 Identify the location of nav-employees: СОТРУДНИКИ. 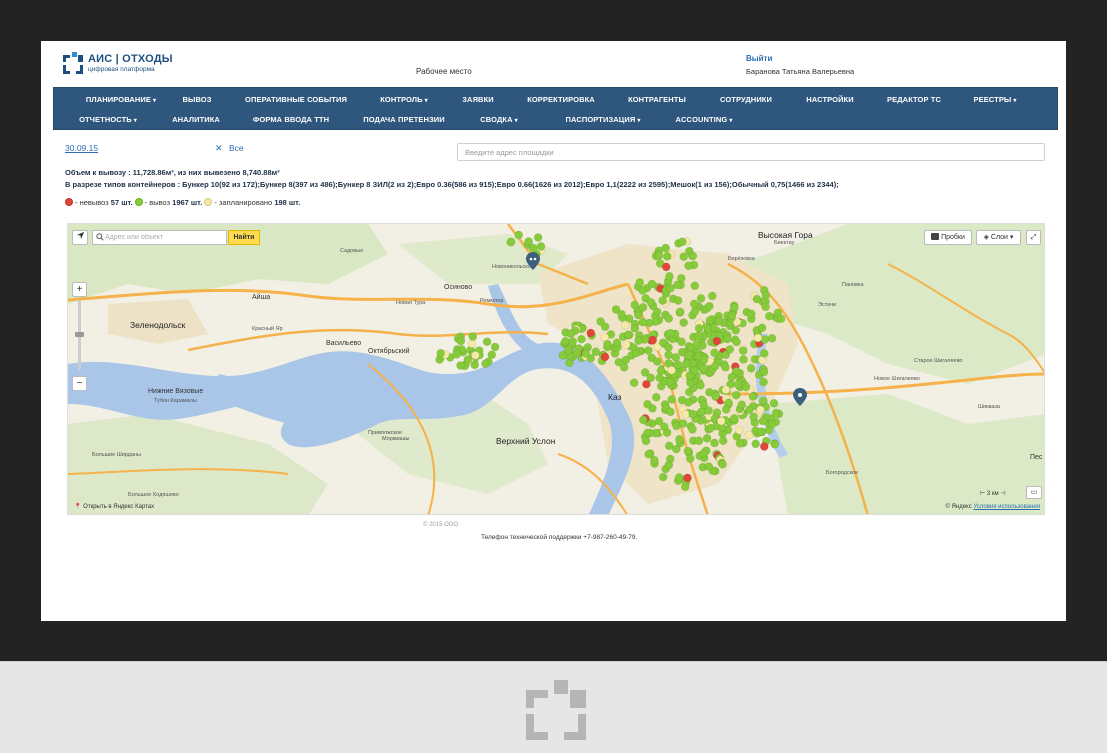
(746, 99).